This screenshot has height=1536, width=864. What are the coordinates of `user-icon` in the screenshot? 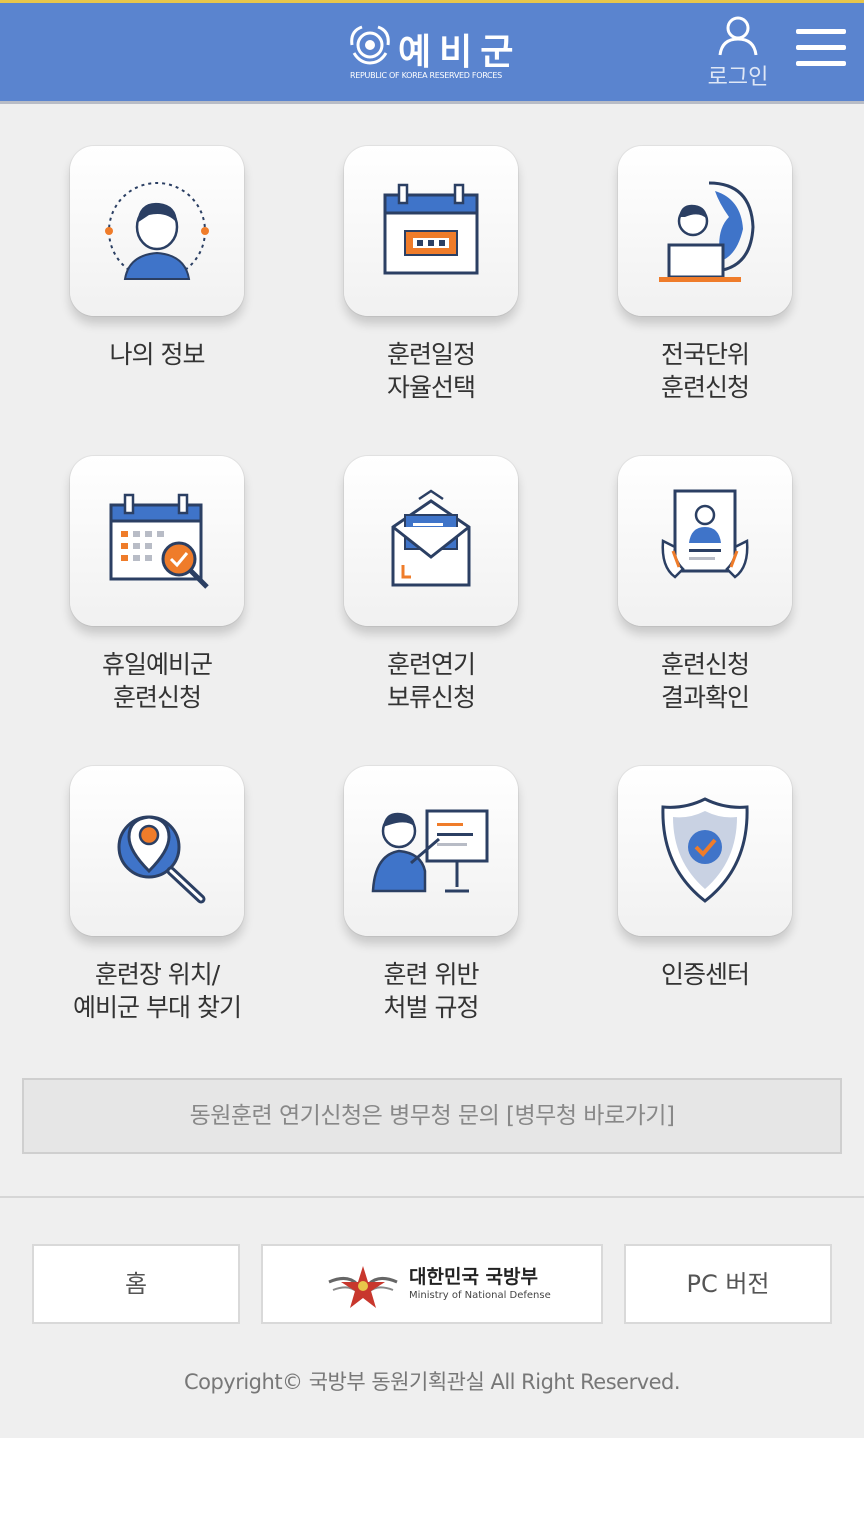 It's located at (738, 36).